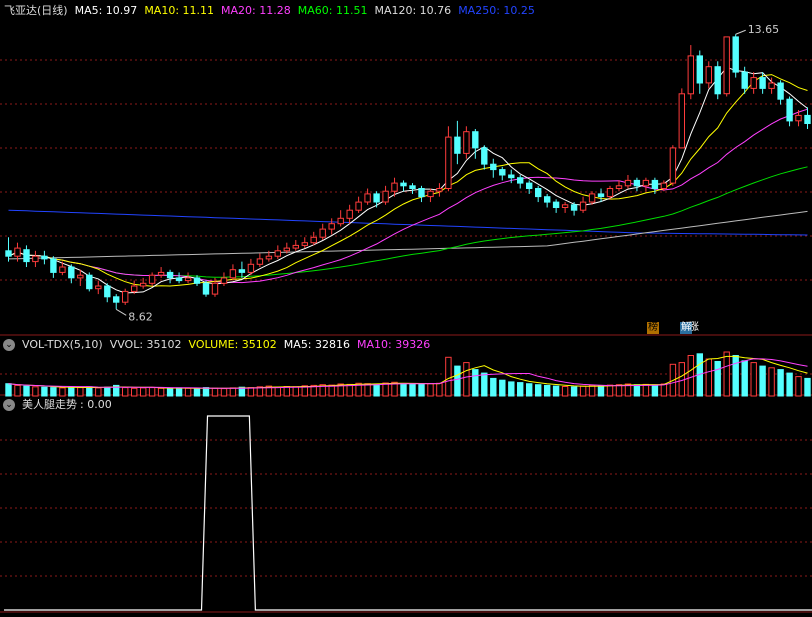 The height and width of the screenshot is (617, 812). Describe the element at coordinates (413, 10) in the screenshot. I see `ma120-label: MA120: 10.76` at that location.